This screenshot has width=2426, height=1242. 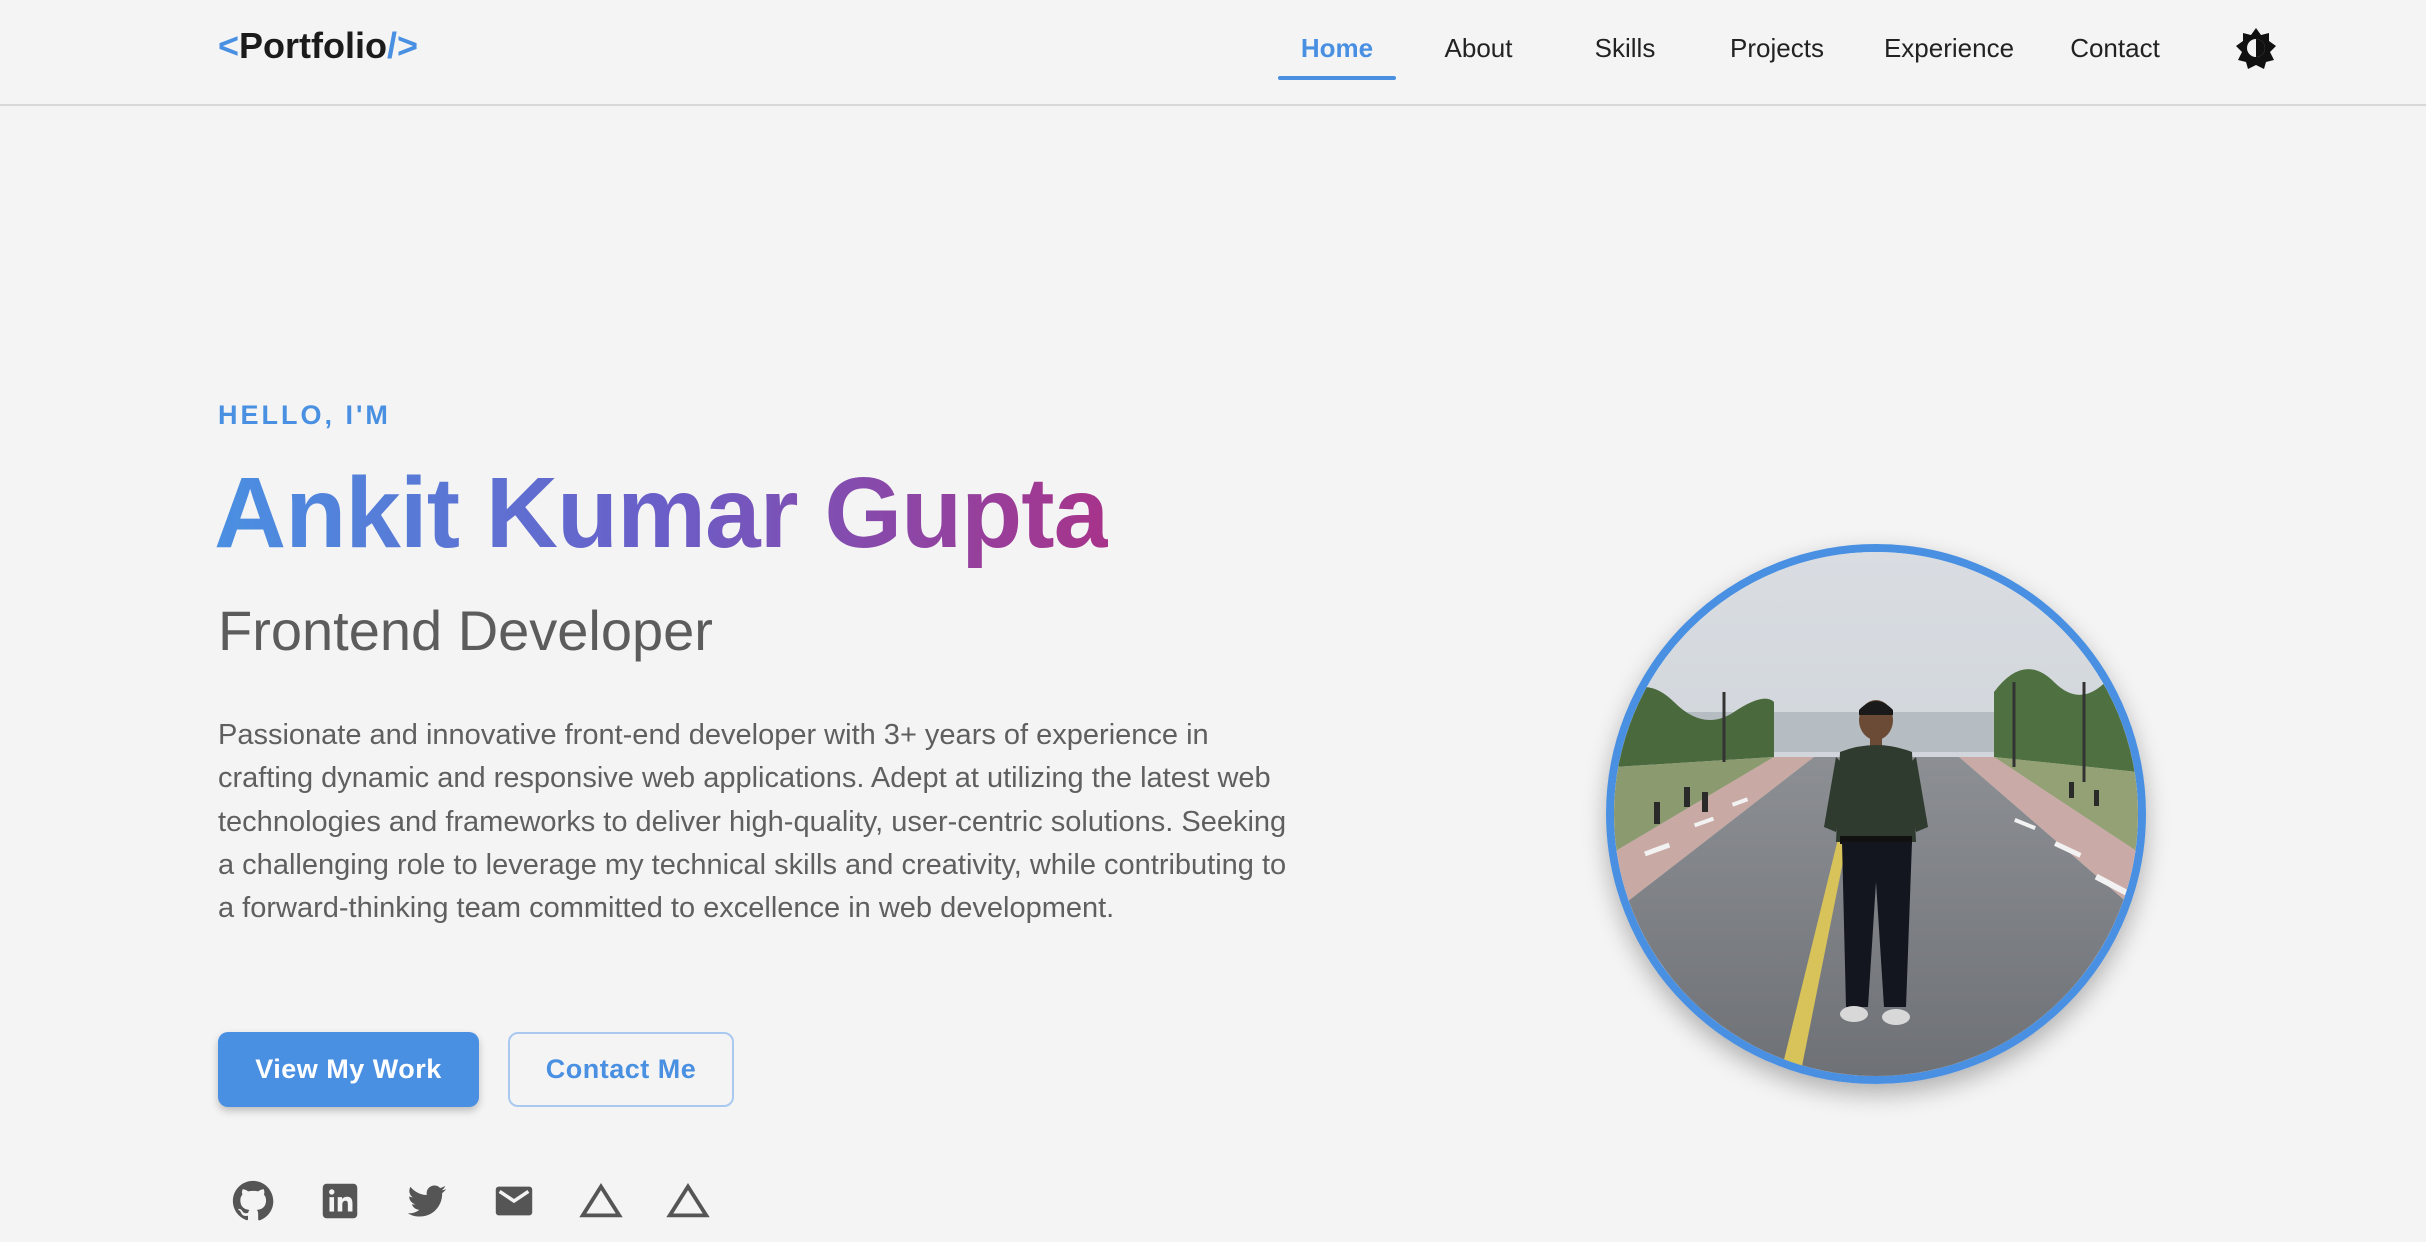 I want to click on nav-about: About, so click(x=1478, y=55).